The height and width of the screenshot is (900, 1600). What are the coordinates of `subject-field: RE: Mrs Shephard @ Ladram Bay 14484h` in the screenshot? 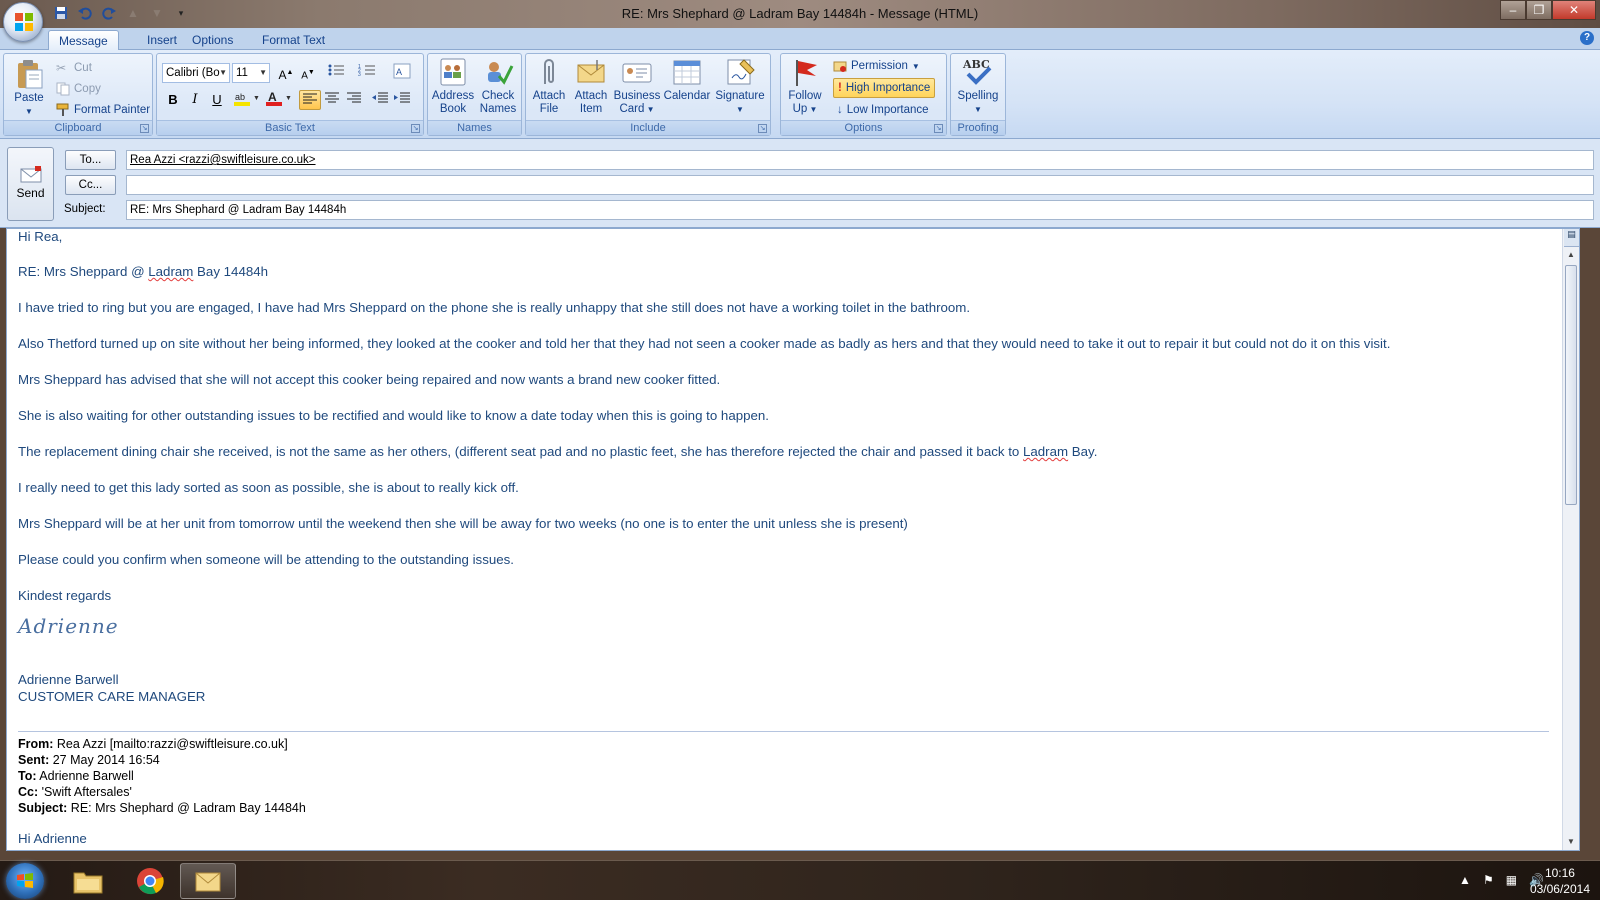 It's located at (860, 210).